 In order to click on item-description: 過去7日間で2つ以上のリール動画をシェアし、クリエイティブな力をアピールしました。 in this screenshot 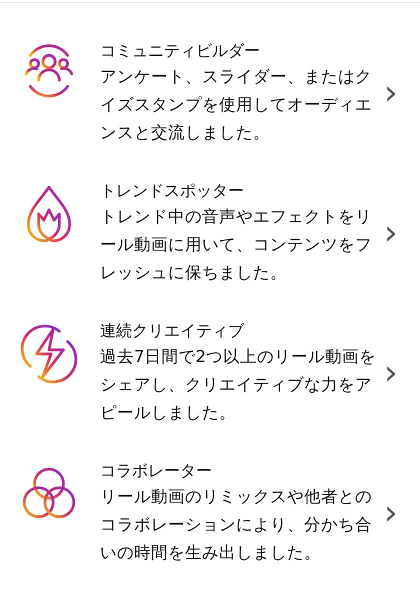, I will do `click(238, 385)`.